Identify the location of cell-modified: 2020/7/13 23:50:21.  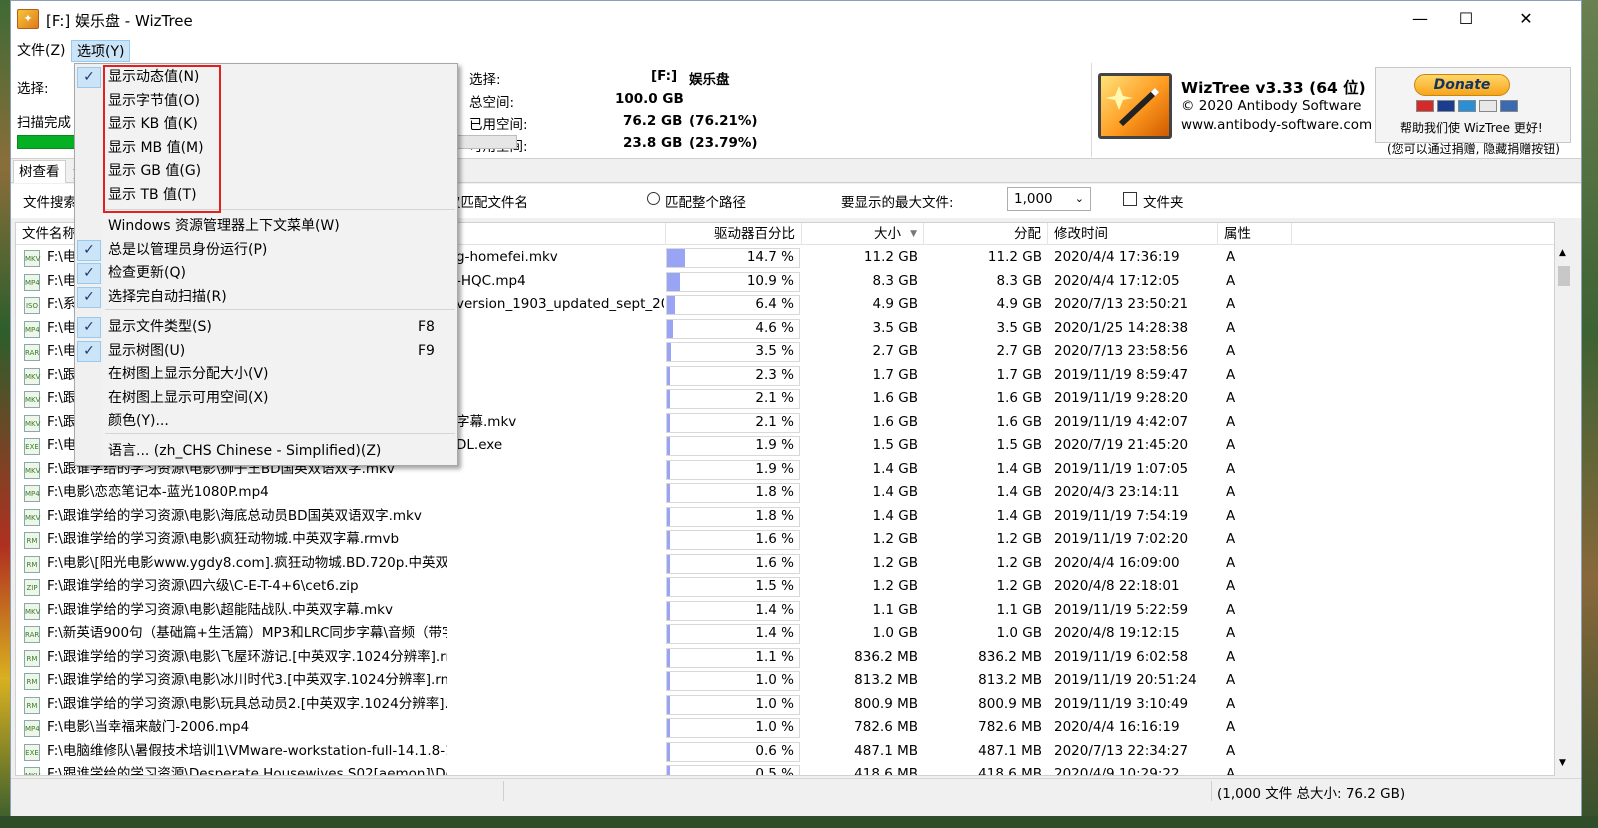
(1121, 304).